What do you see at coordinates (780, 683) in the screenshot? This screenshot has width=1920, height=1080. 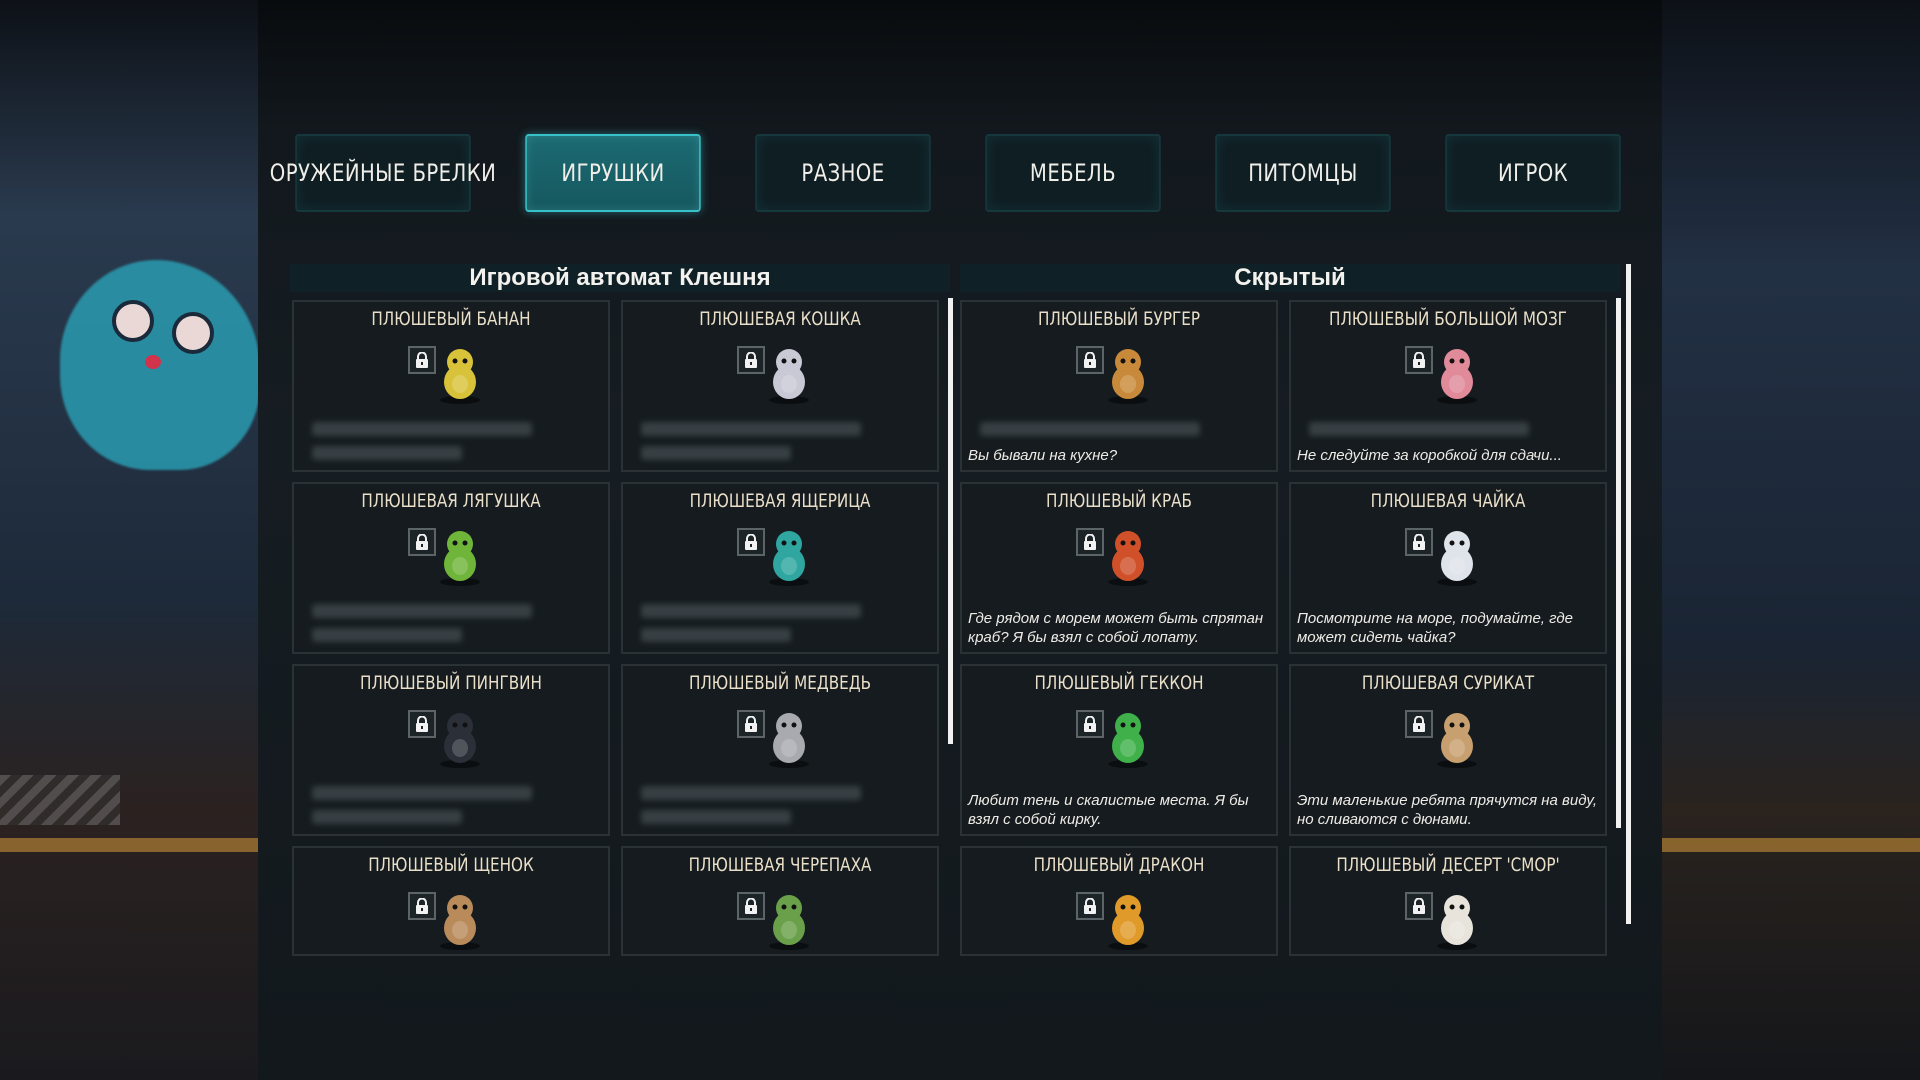 I see `collectible-name: ПЛЮШЕВЫЙ МЕДВЕДЬ` at bounding box center [780, 683].